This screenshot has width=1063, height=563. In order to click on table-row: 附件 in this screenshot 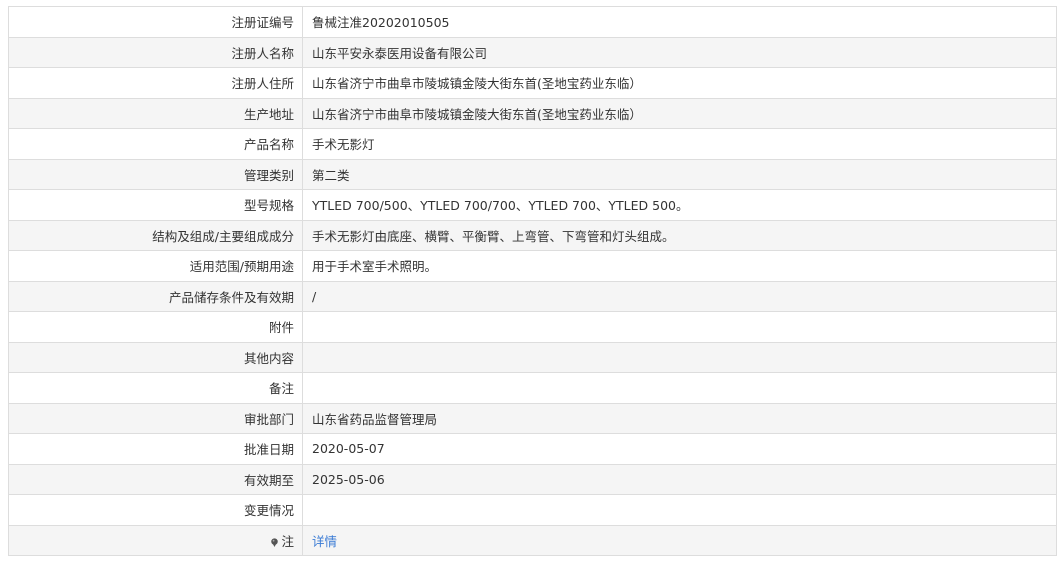, I will do `click(532, 327)`.